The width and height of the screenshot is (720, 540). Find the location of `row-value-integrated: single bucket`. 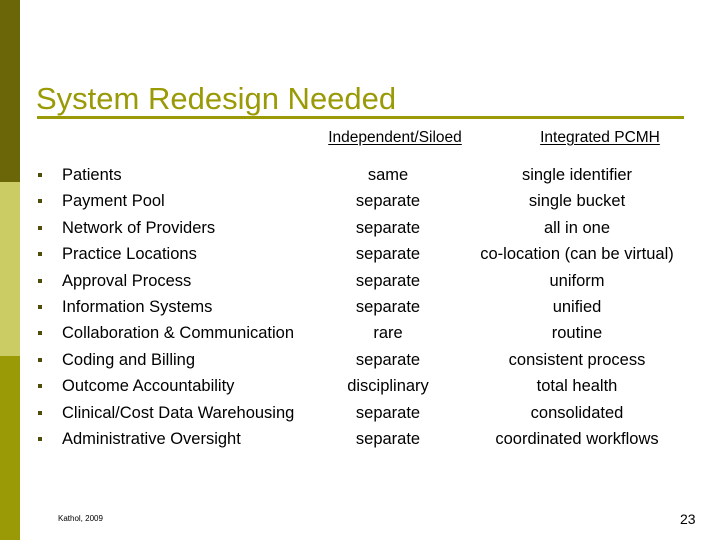

row-value-integrated: single bucket is located at coordinates (577, 201).